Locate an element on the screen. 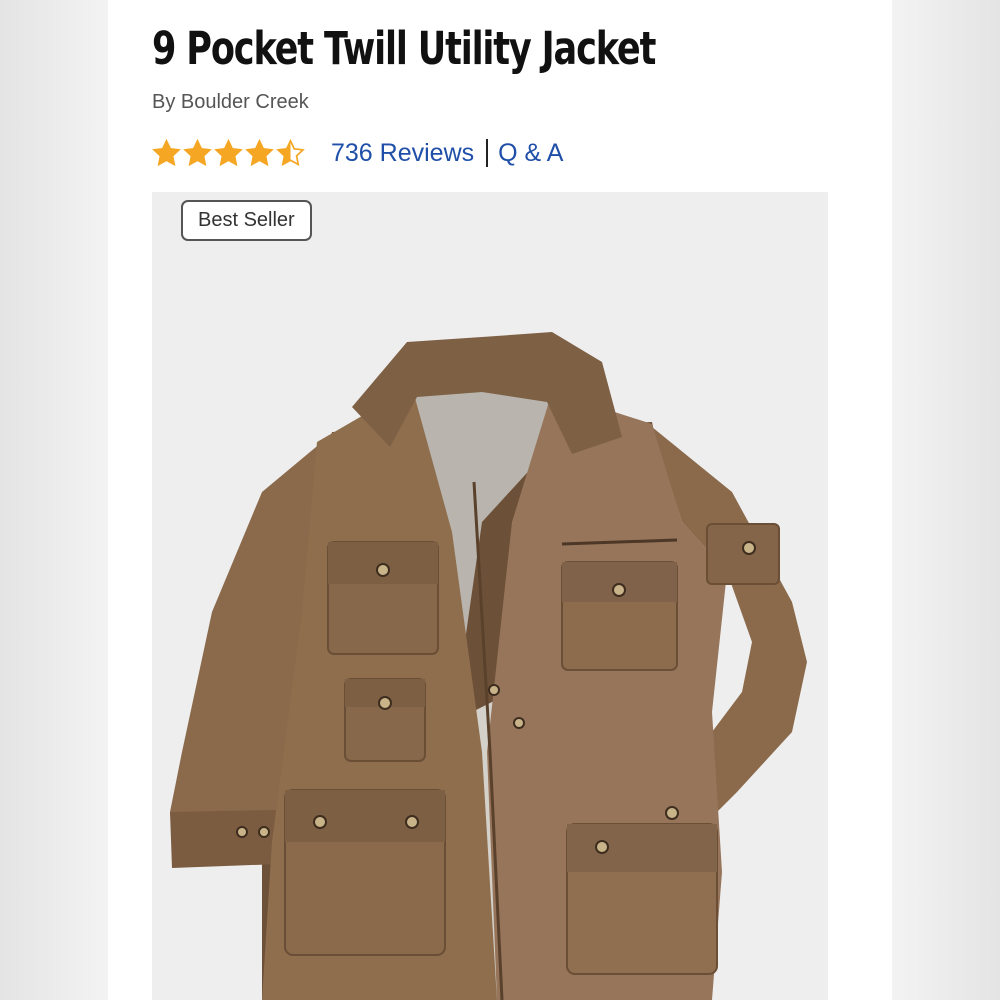 This screenshot has width=1000, height=1000. divider is located at coordinates (487, 153).